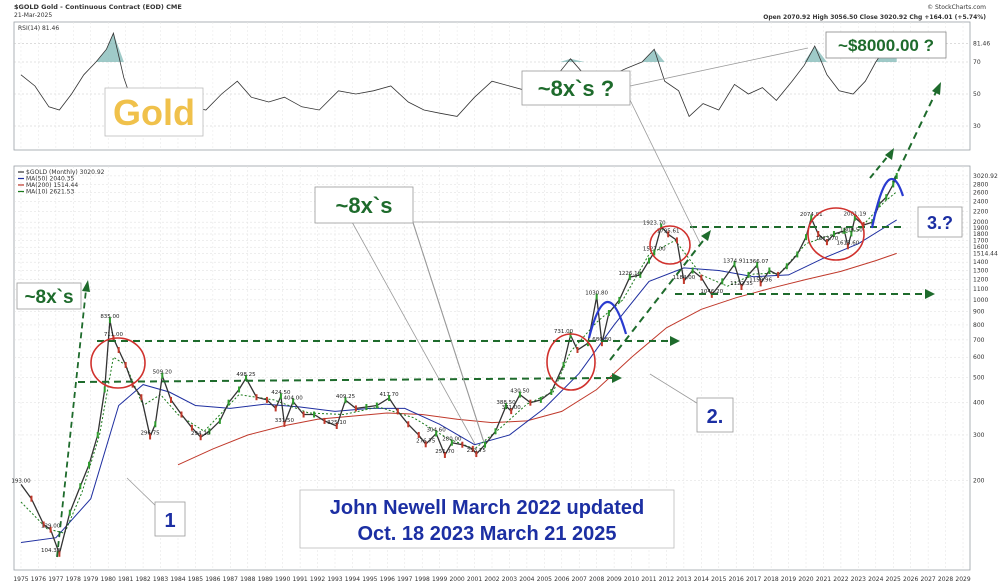 This screenshot has width=1000, height=587. Describe the element at coordinates (684, 278) in the screenshot. I see `price-value-label: 1184.00` at that location.